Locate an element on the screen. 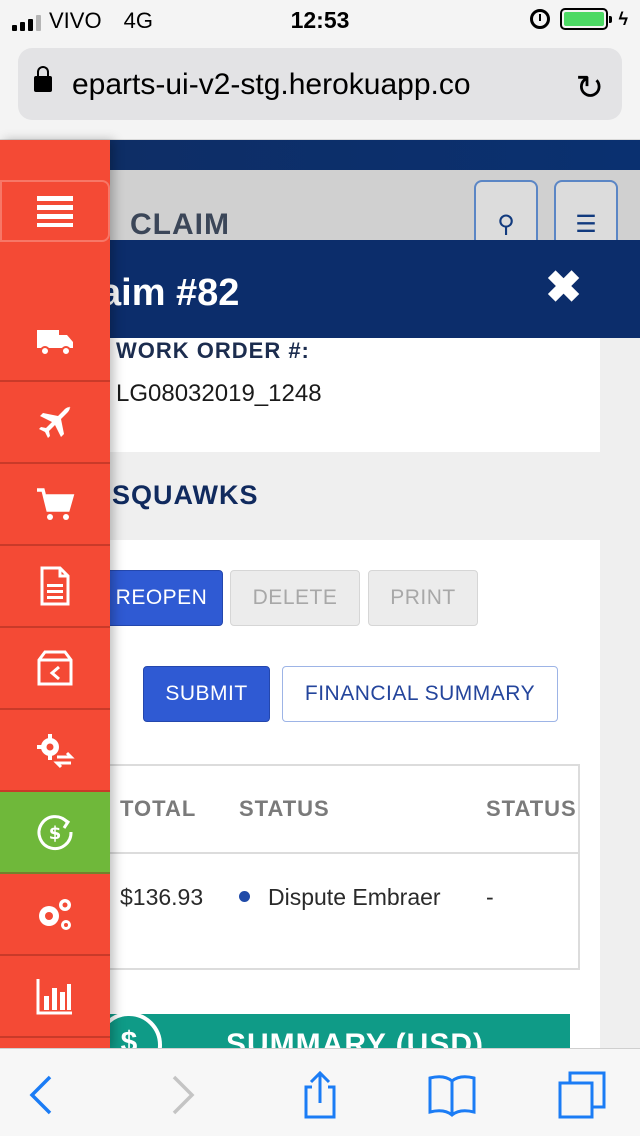  airplane-icon is located at coordinates (55, 422).